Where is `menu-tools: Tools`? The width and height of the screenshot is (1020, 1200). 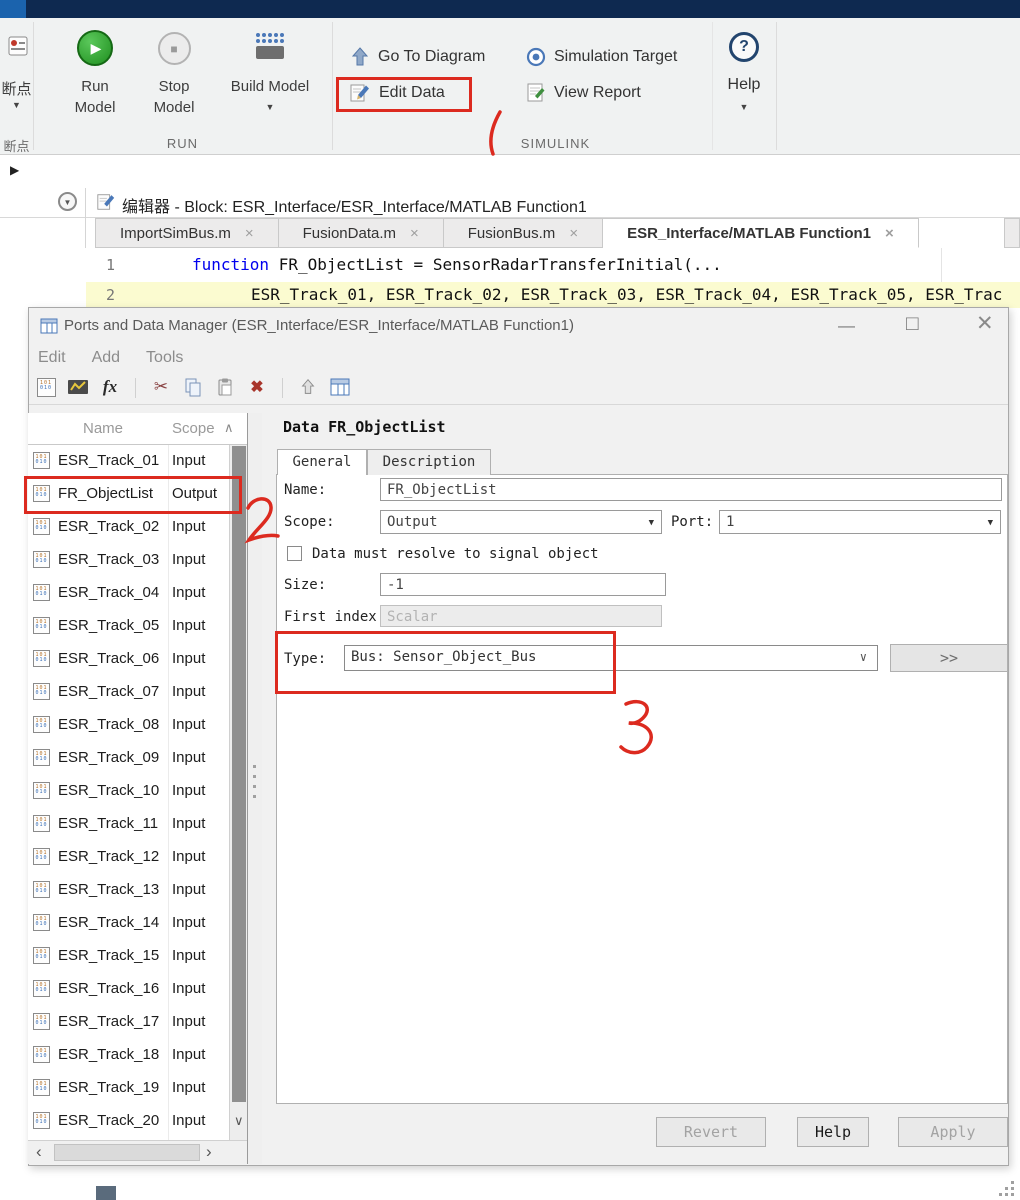
menu-tools: Tools is located at coordinates (164, 357).